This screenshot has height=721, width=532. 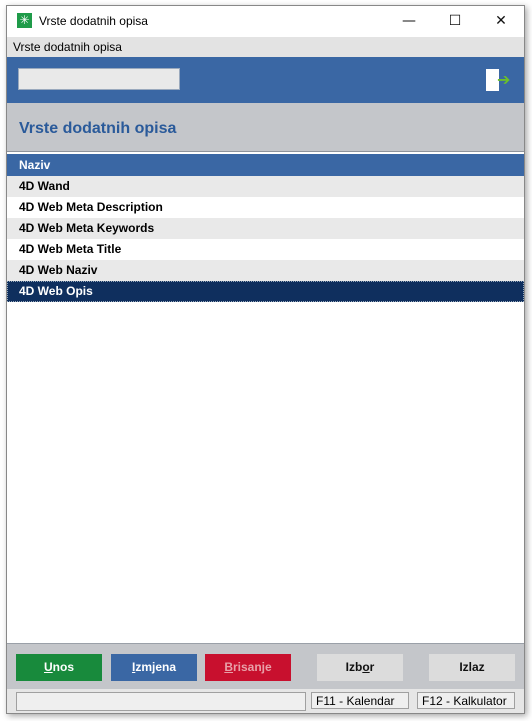 What do you see at coordinates (265, 80) in the screenshot?
I see `toolbar: ➔` at bounding box center [265, 80].